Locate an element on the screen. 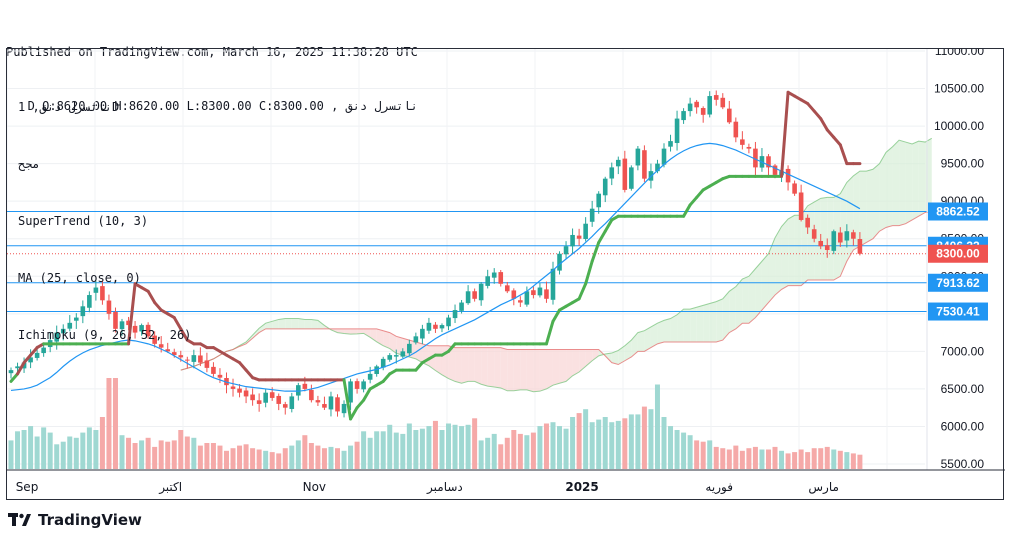 Image resolution: width=1012 pixels, height=541 pixels. y-tick-label: 7000.00 is located at coordinates (963, 351).